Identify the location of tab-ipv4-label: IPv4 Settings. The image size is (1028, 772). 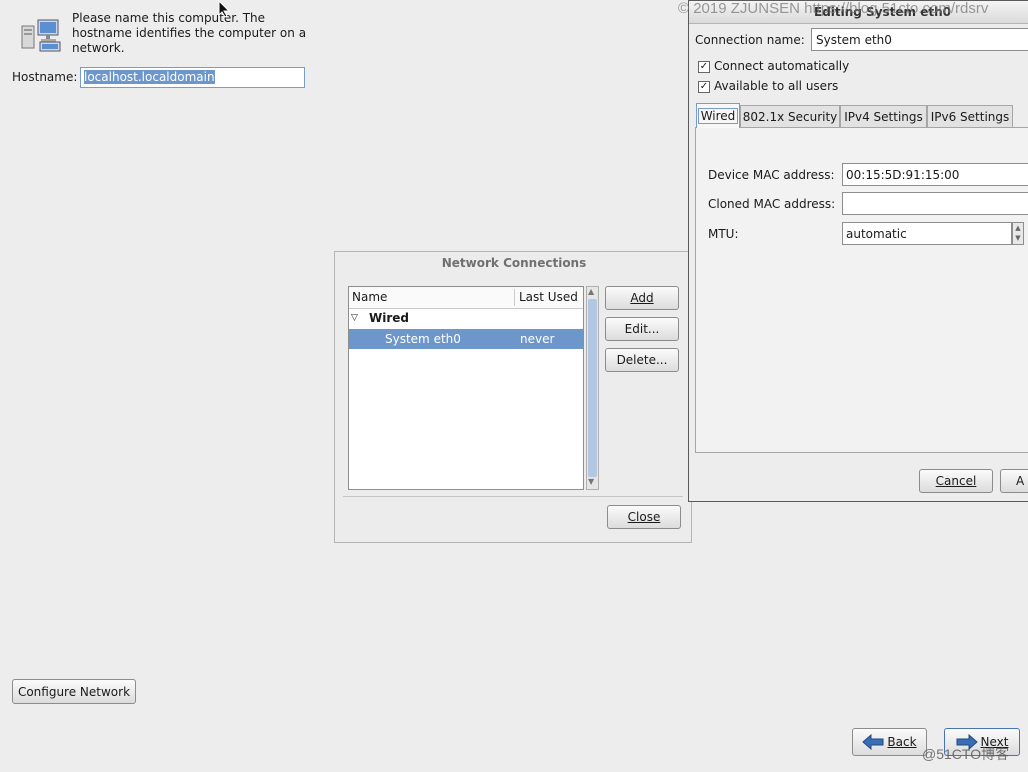
(883, 116).